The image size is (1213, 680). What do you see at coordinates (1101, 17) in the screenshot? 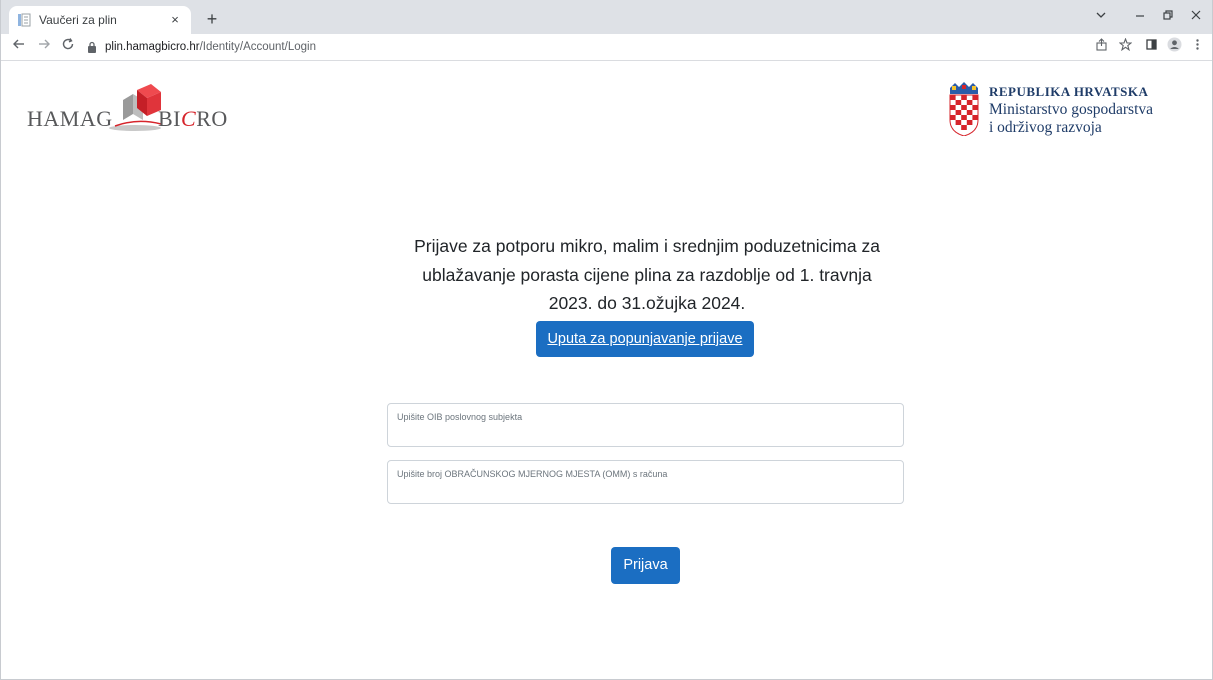
I see `tab-search-icon` at bounding box center [1101, 17].